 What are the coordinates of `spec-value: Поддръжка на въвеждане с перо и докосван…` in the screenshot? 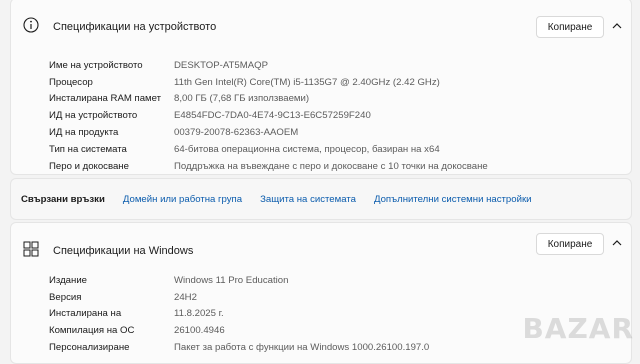 It's located at (331, 166).